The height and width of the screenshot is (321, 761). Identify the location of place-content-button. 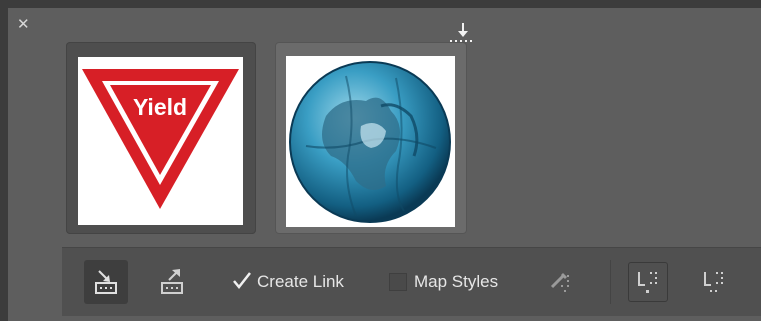
(106, 282).